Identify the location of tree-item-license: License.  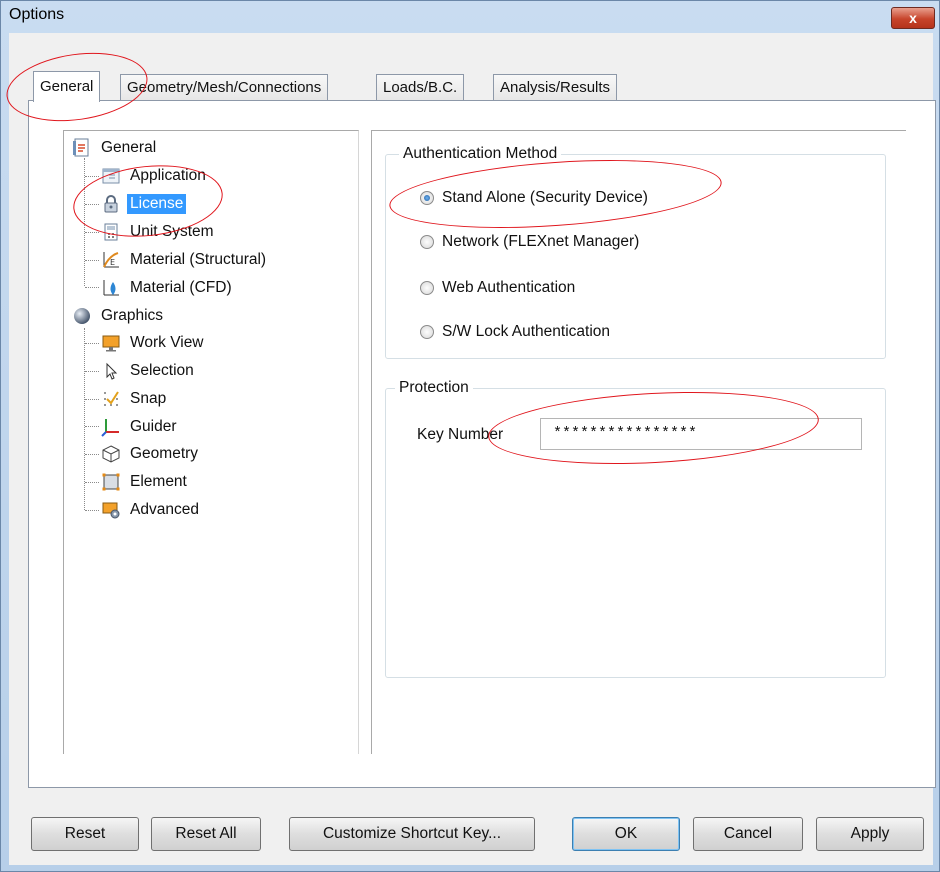
(144, 204).